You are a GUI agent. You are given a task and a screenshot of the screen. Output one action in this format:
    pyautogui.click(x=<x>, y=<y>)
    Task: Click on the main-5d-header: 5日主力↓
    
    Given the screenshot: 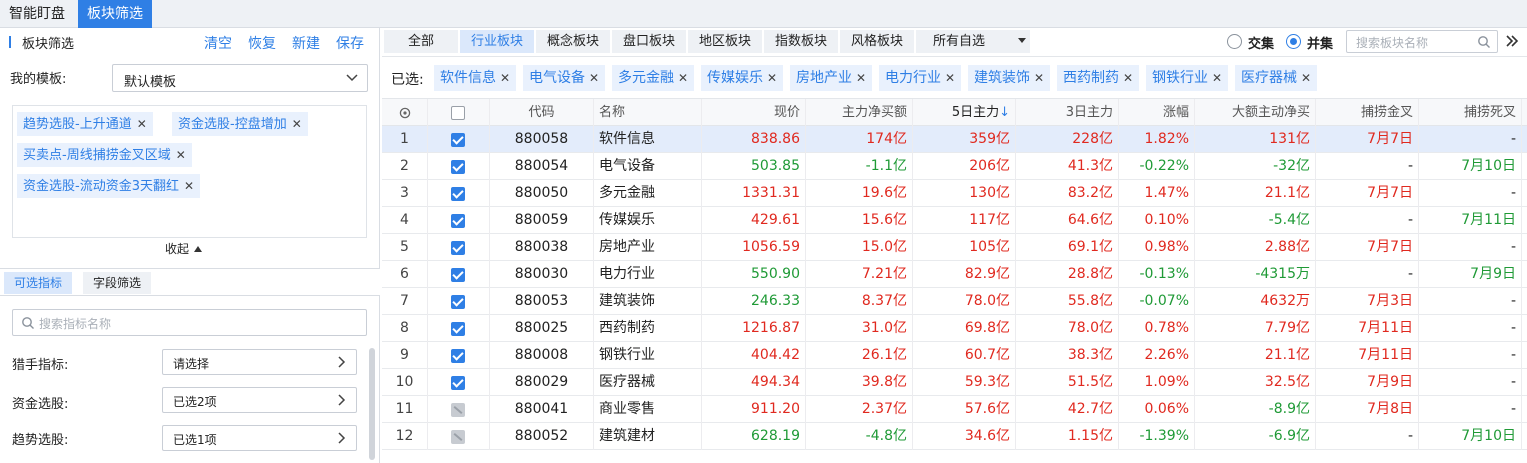 What is the action you would take?
    pyautogui.click(x=964, y=112)
    